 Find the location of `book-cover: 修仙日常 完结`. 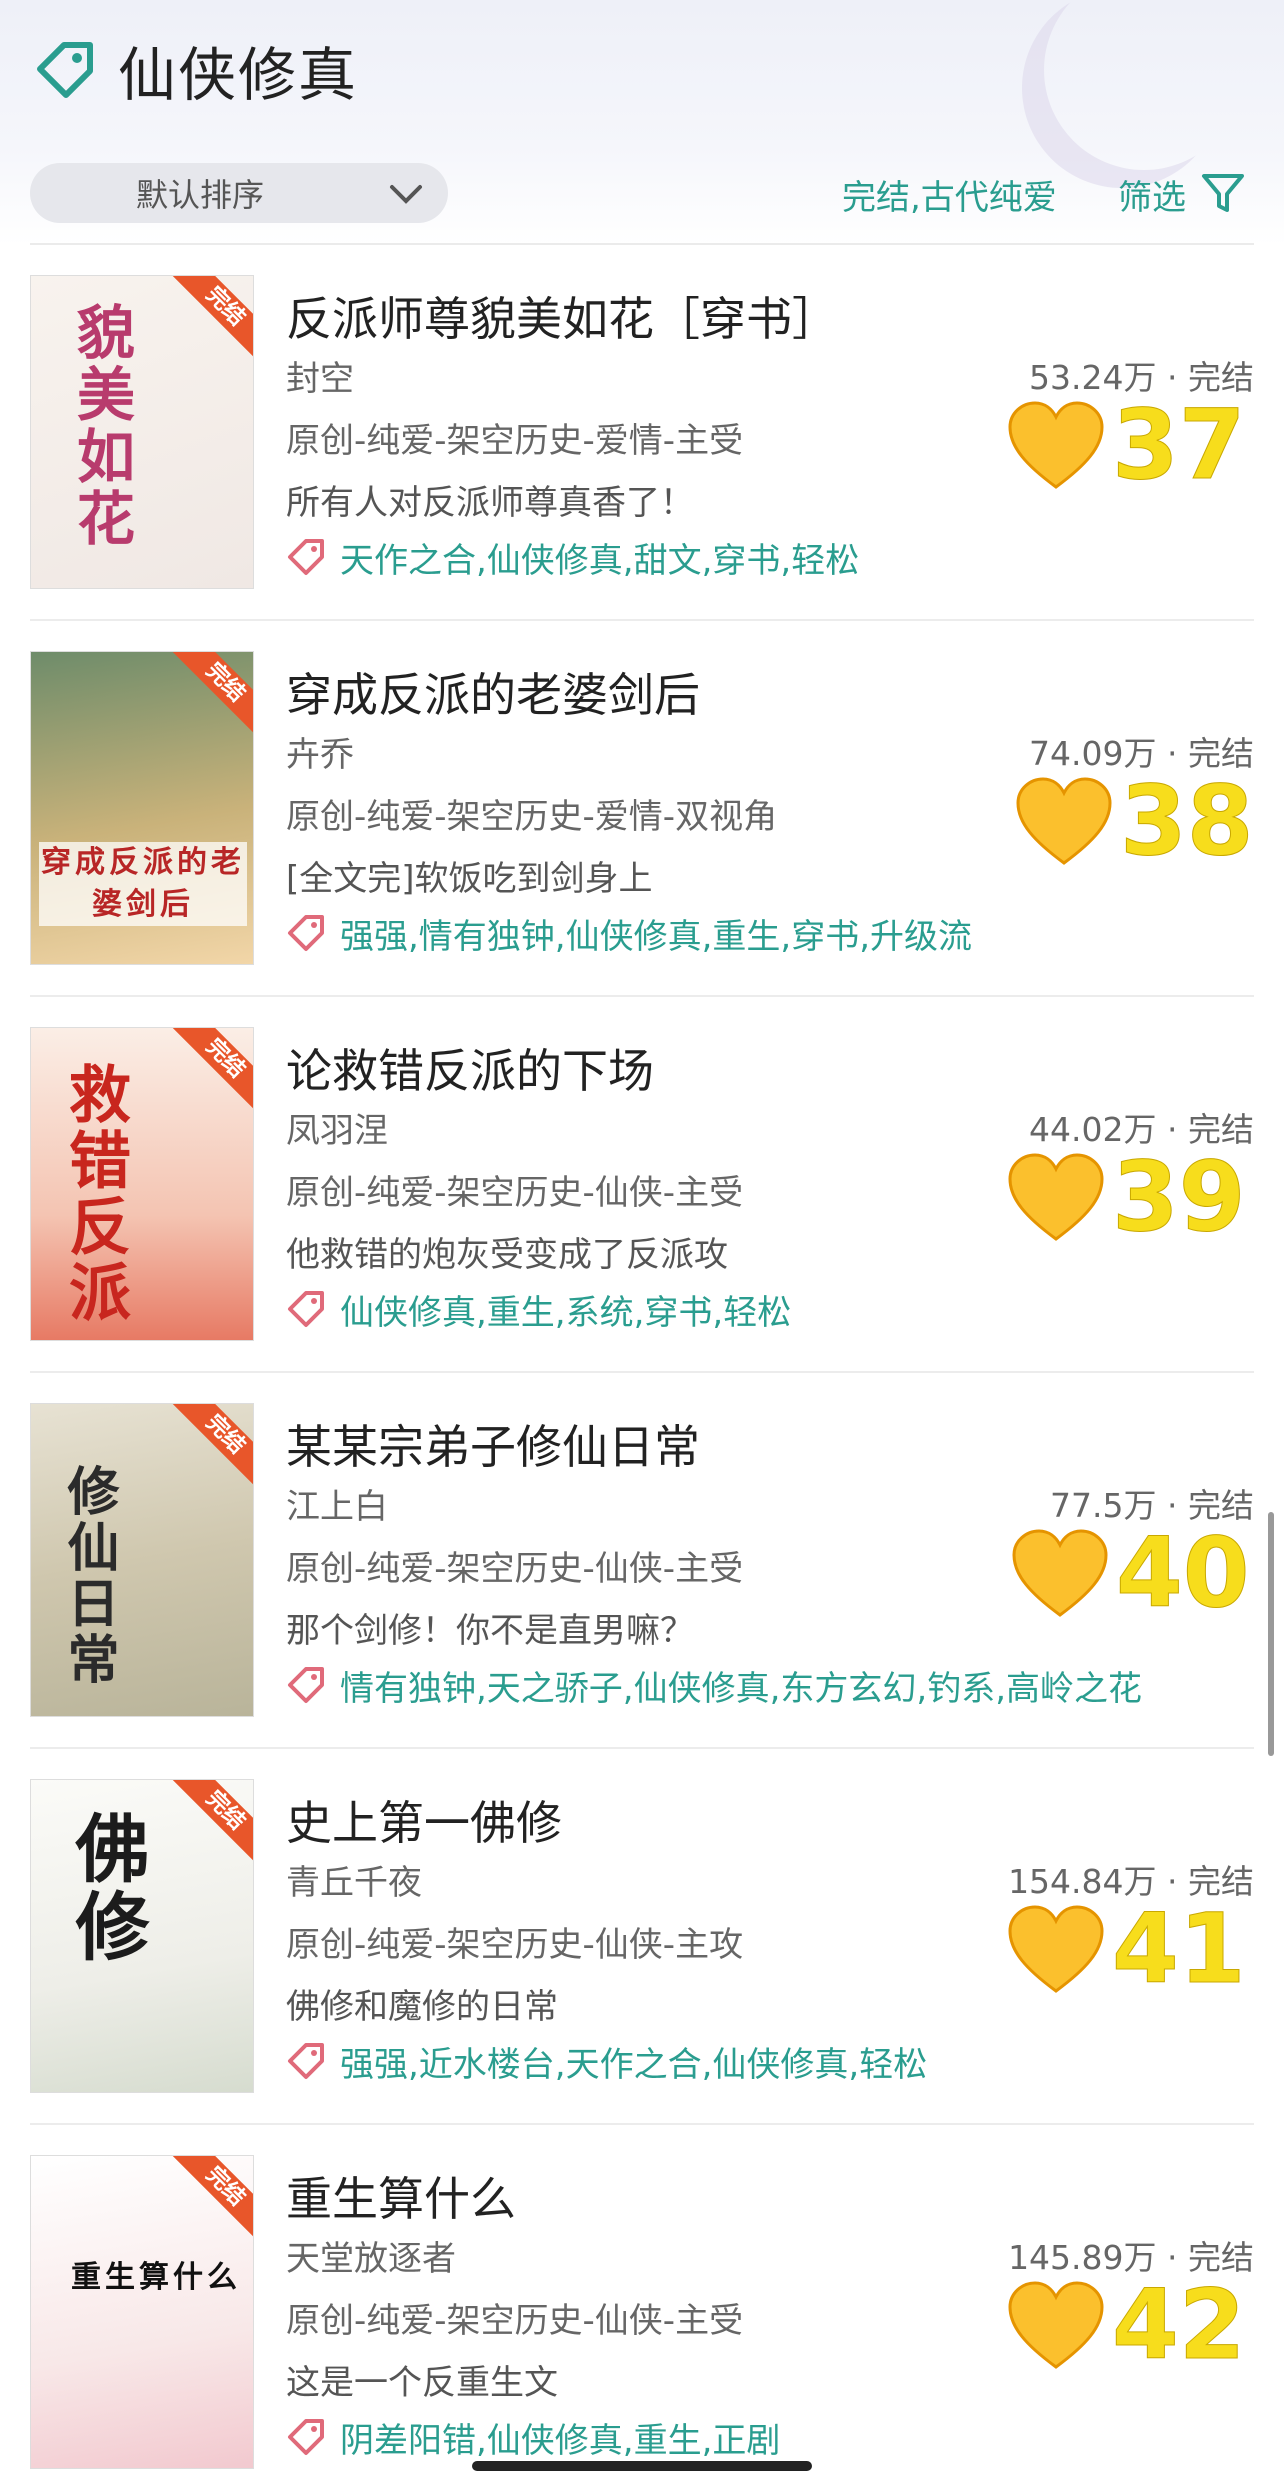

book-cover: 修仙日常 完结 is located at coordinates (142, 1560).